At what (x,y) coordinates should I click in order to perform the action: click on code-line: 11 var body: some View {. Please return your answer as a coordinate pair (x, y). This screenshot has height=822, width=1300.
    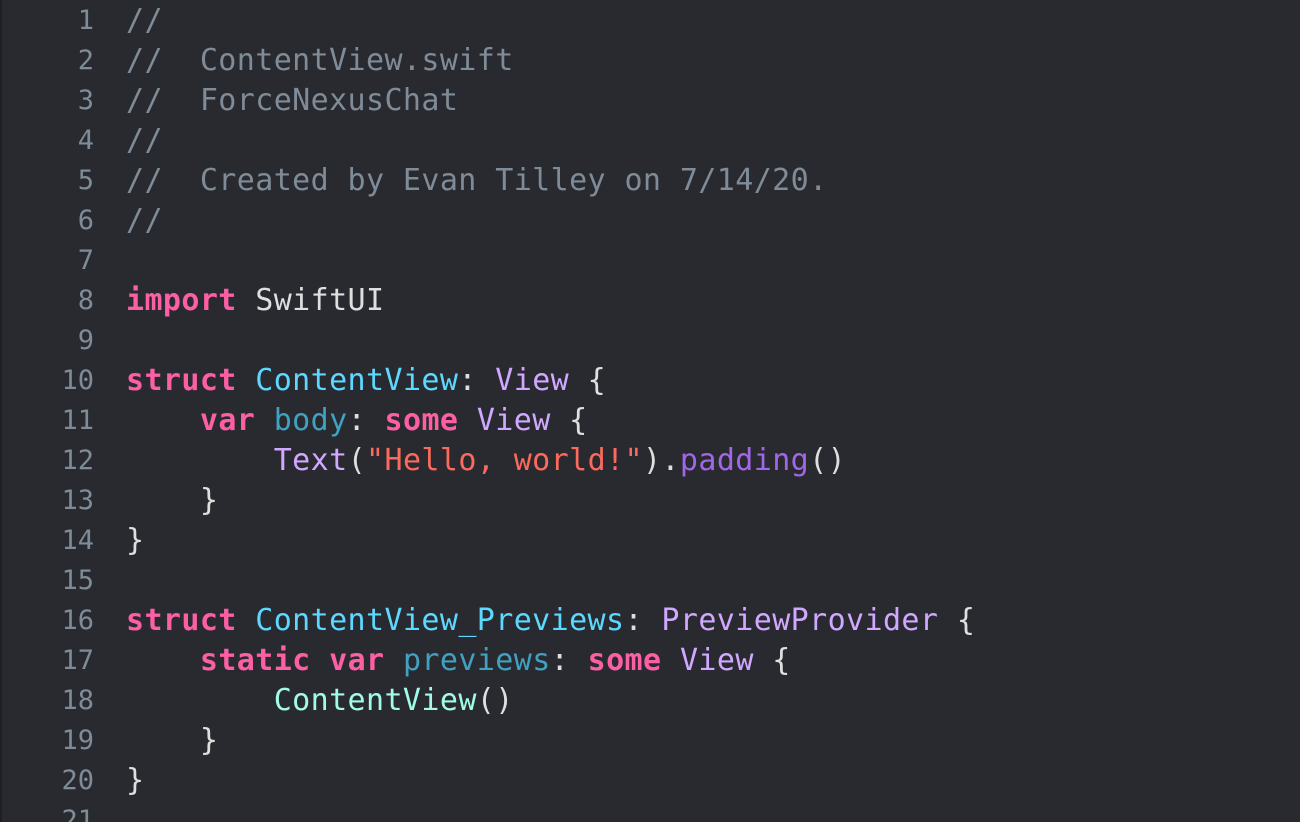
    Looking at the image, I should click on (651, 420).